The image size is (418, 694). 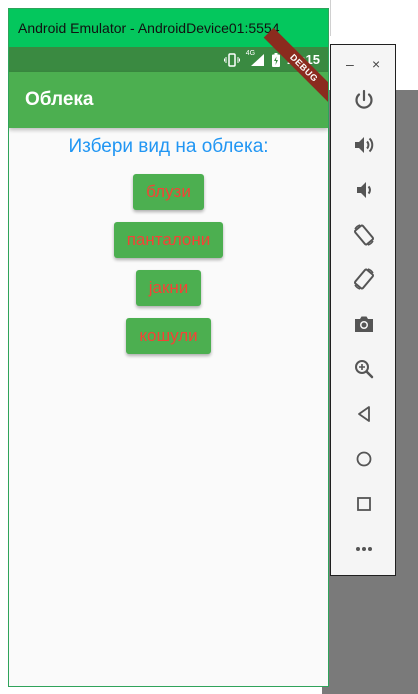 What do you see at coordinates (364, 549) in the screenshot?
I see `more-icon` at bounding box center [364, 549].